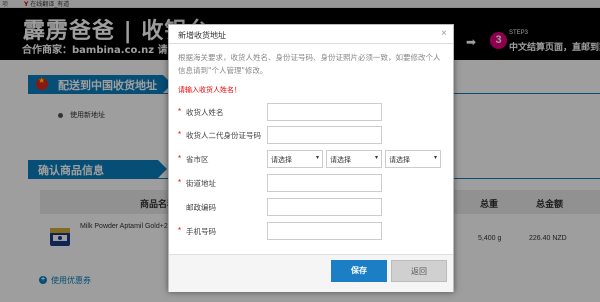  Describe the element at coordinates (359, 271) in the screenshot. I see `save-button: 保存` at that location.